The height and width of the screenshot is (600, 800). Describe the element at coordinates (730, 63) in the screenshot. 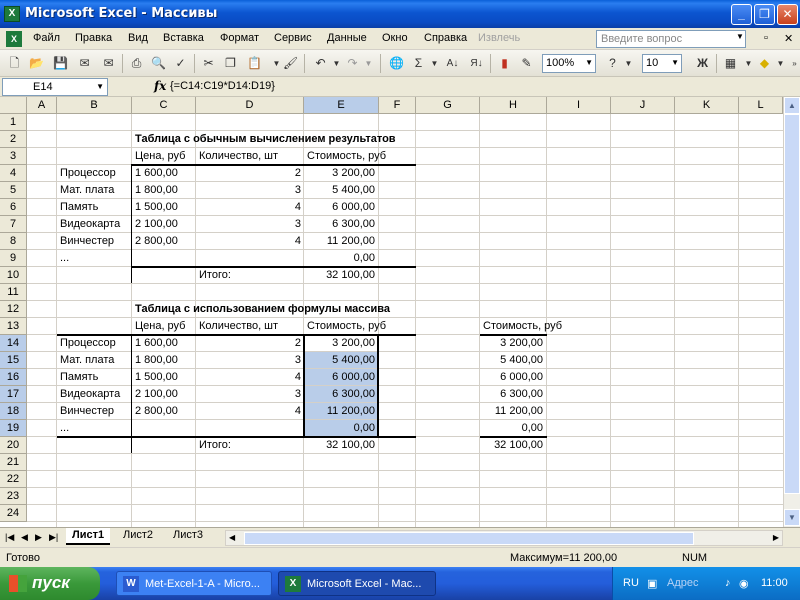

I see `borders-icon: ▦` at that location.